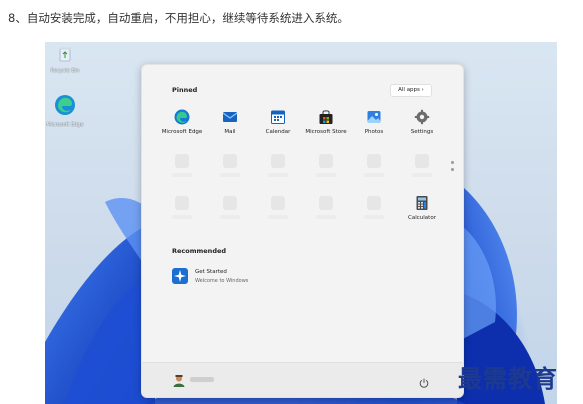 The width and height of the screenshot is (583, 404). Describe the element at coordinates (222, 281) in the screenshot. I see `recommended-subtitle-text: Welcome to Windows` at that location.